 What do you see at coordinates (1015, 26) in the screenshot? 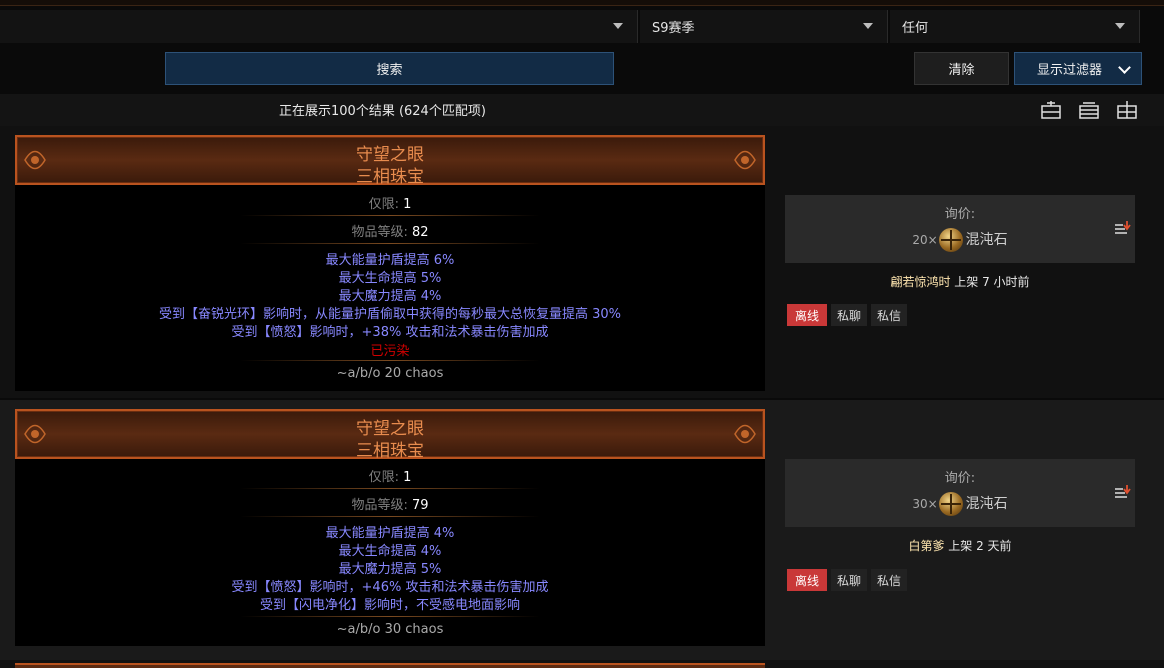
I see `online-status-select: 任何` at bounding box center [1015, 26].